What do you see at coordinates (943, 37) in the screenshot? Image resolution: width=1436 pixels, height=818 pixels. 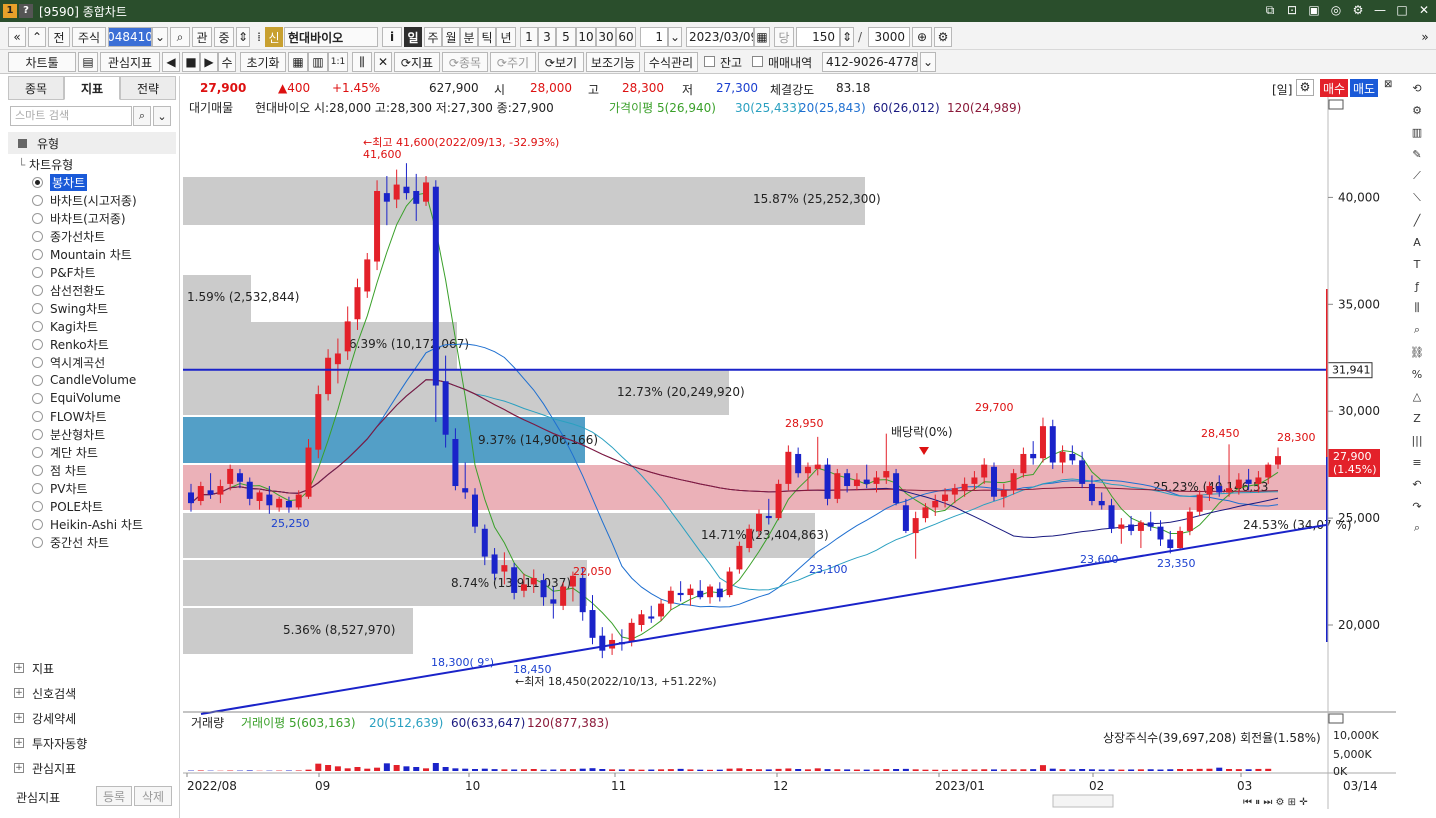 I see `config-icon: ⚙` at bounding box center [943, 37].